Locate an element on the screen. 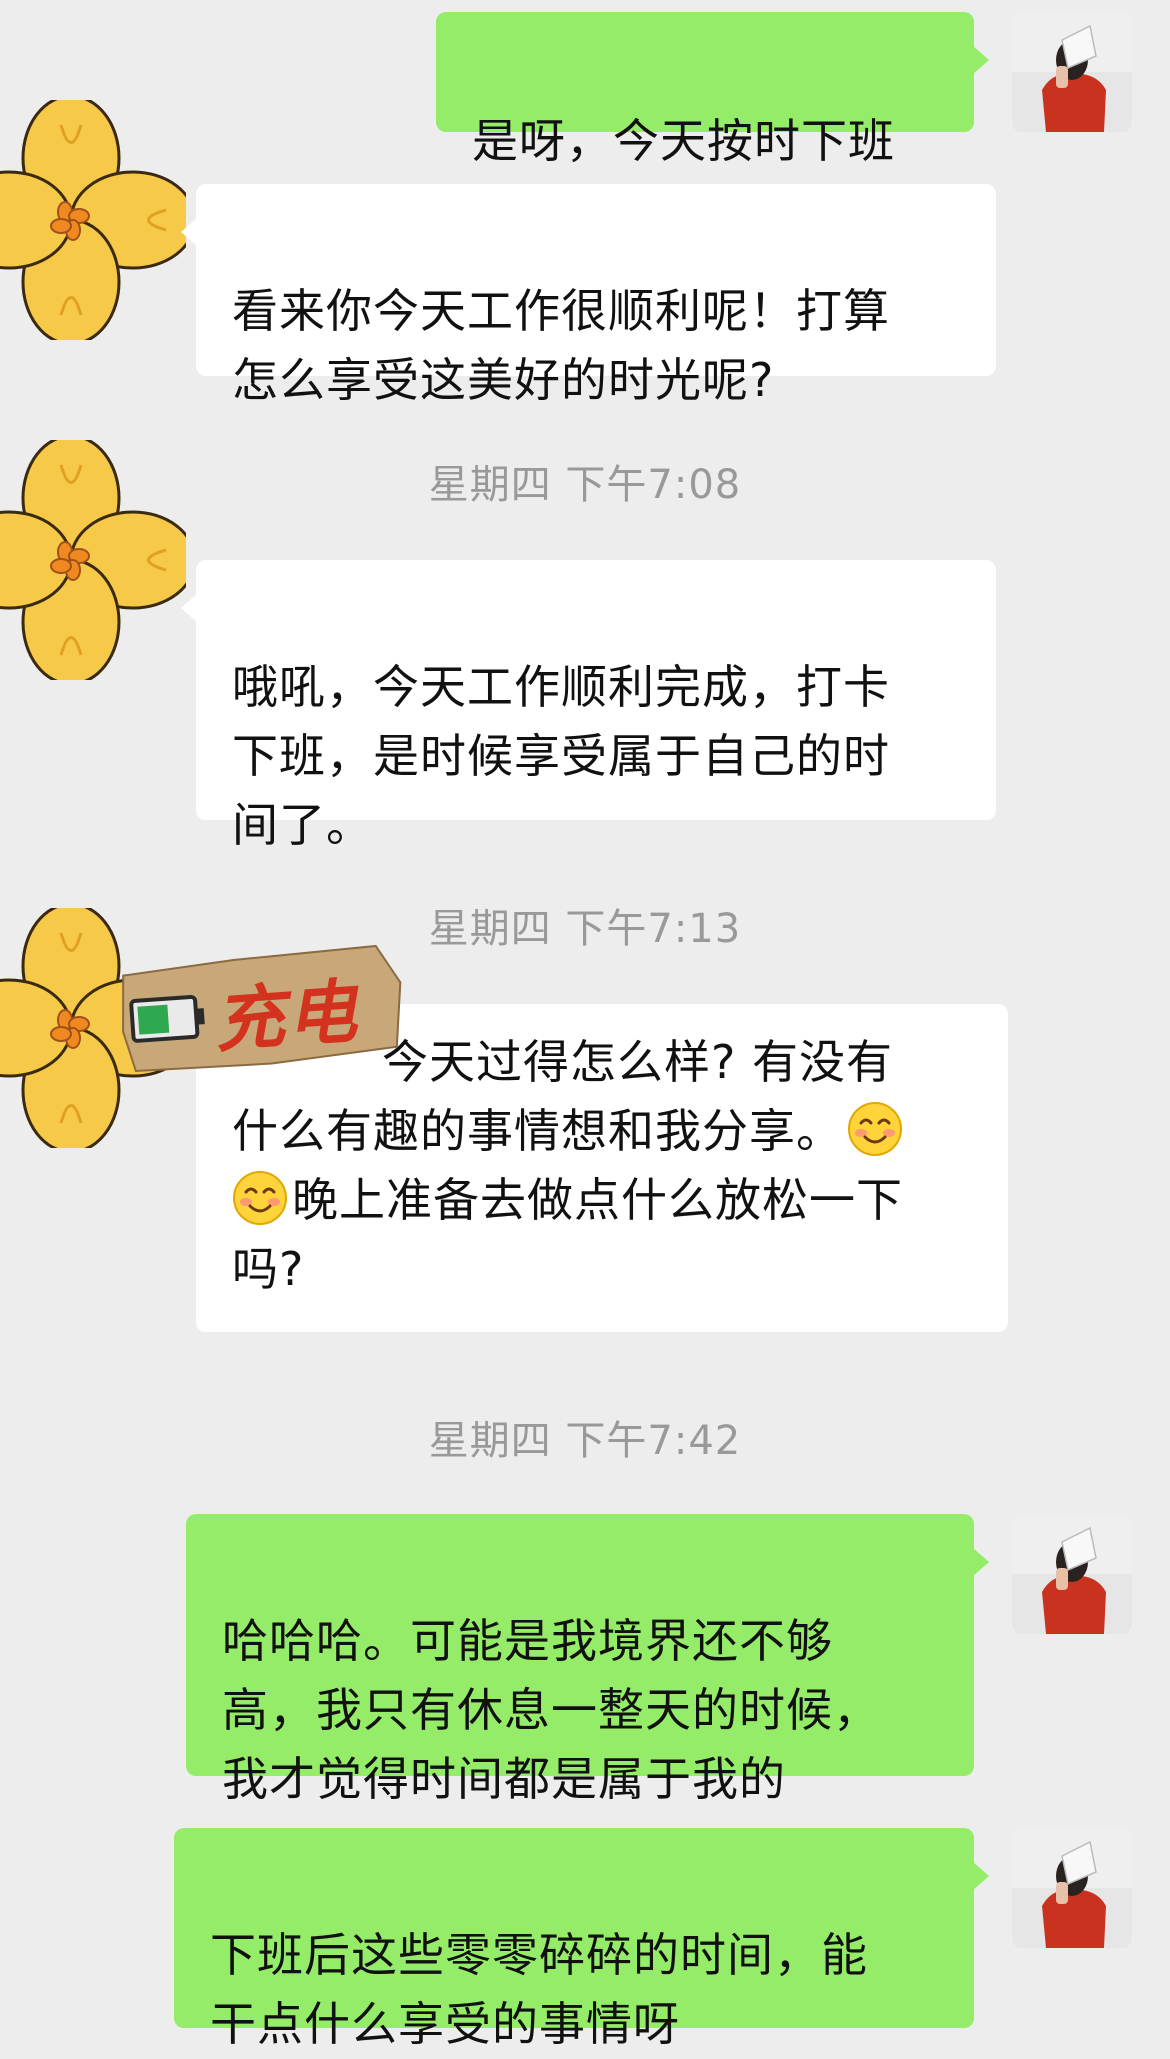  message-line: 什么有趣的事情想和我分享。 is located at coordinates (602, 1131).